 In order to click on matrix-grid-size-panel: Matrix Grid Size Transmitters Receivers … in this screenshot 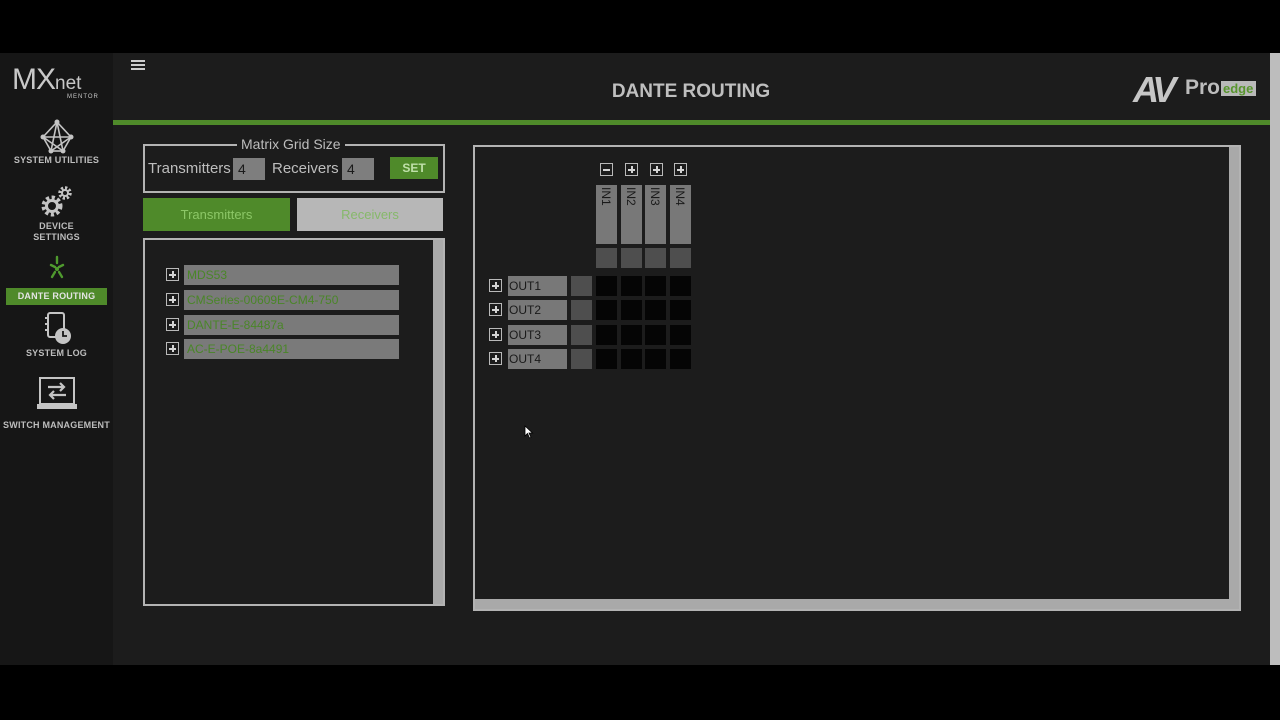, I will do `click(294, 164)`.